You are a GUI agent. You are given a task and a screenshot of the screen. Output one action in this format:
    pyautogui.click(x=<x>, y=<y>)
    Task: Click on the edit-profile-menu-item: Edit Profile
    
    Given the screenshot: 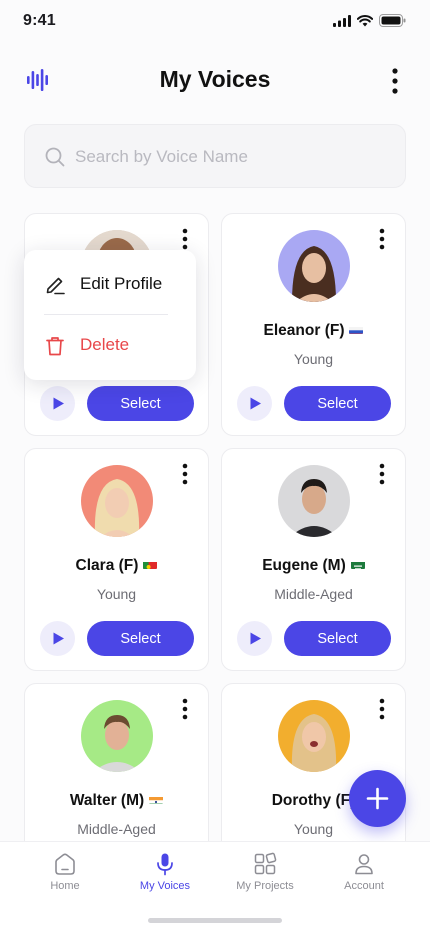 What is the action you would take?
    pyautogui.click(x=110, y=285)
    